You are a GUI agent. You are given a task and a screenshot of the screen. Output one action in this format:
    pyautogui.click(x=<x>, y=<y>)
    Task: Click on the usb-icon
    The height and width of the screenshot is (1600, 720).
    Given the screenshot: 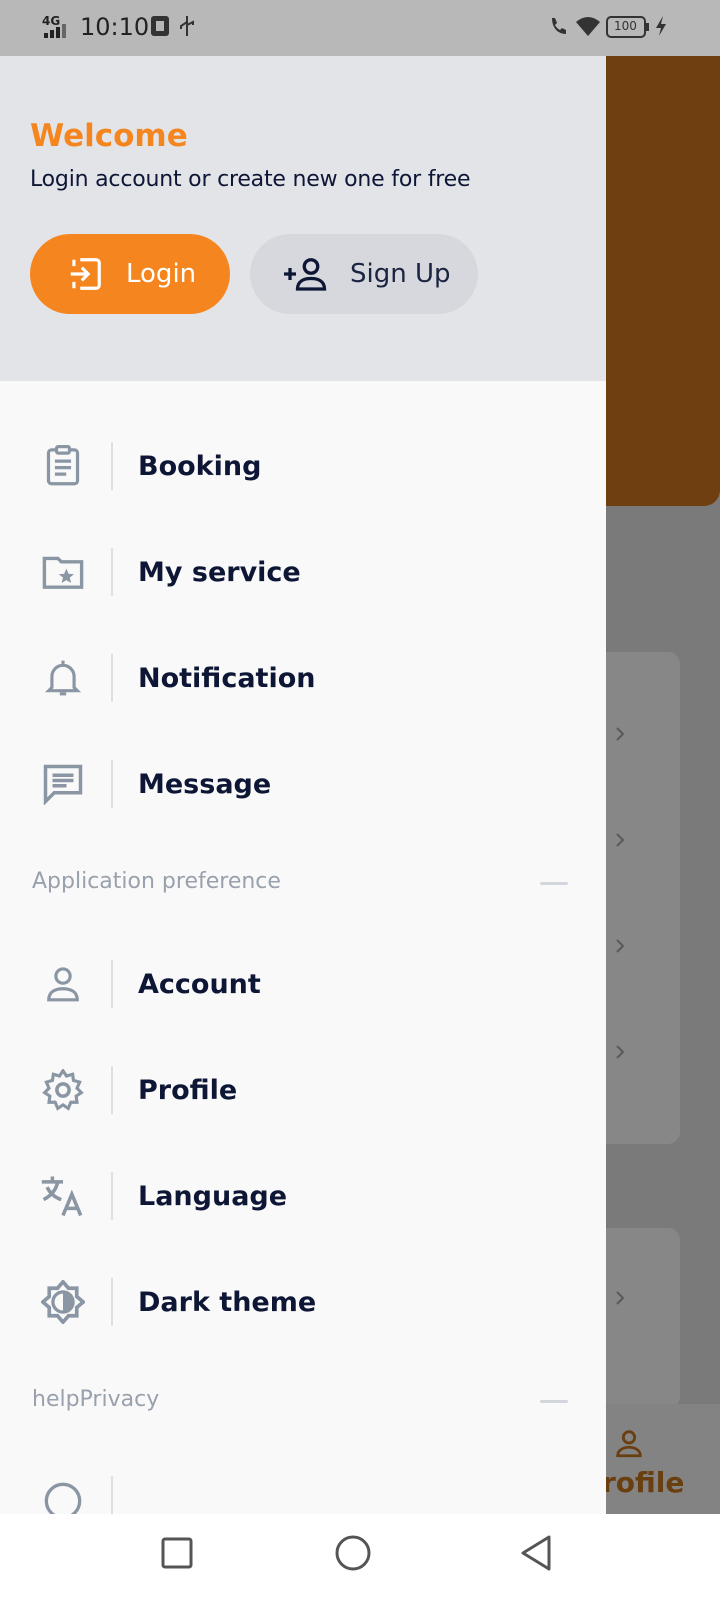 What is the action you would take?
    pyautogui.click(x=187, y=26)
    